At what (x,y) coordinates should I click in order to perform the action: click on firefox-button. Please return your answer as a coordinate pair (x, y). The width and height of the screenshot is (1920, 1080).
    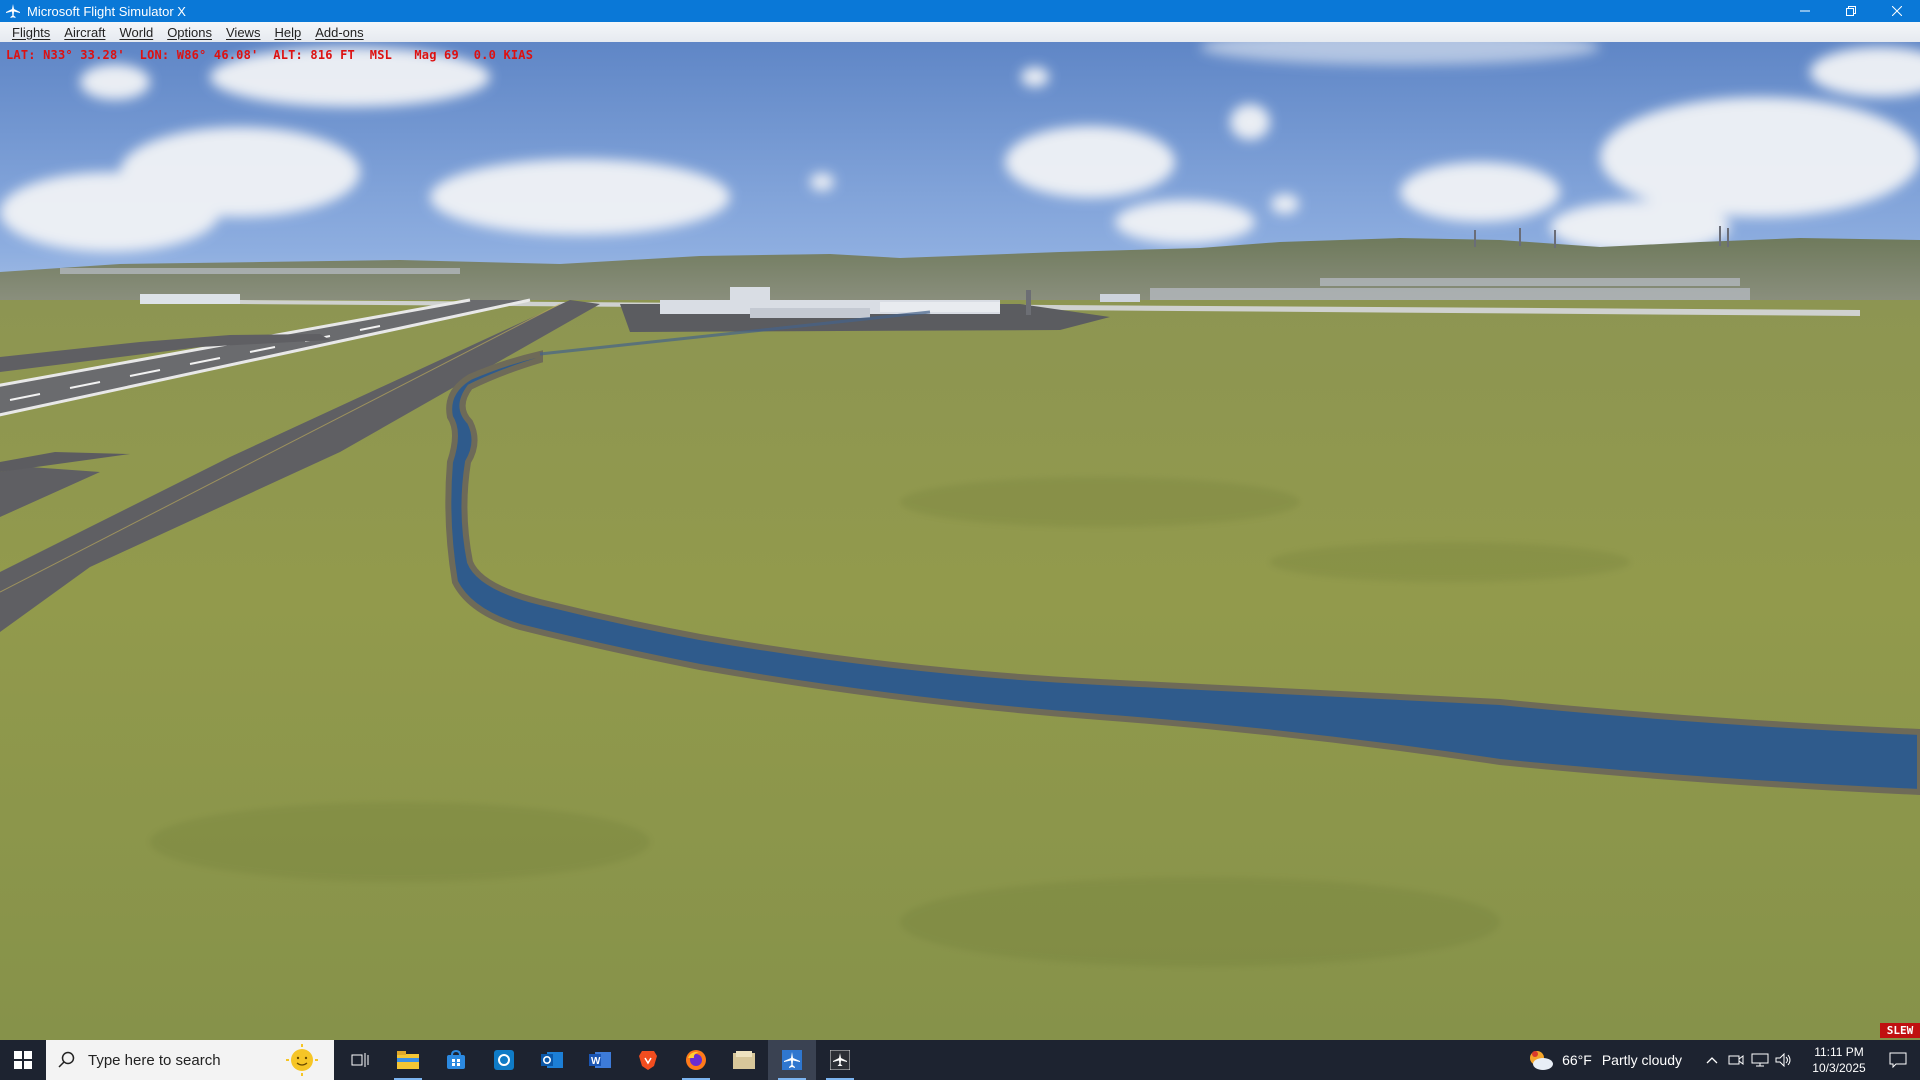
    Looking at the image, I should click on (696, 1060).